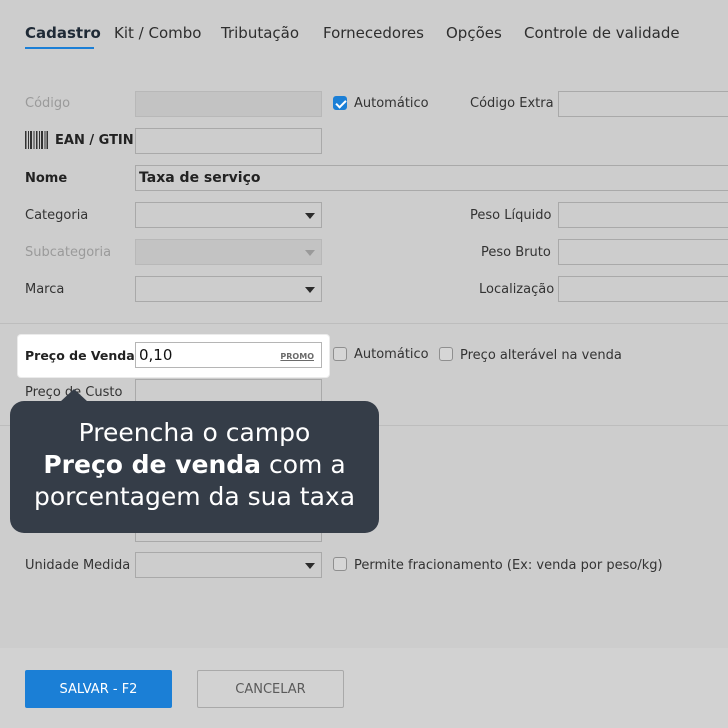 The image size is (728, 728). I want to click on barcode-icon, so click(36, 140).